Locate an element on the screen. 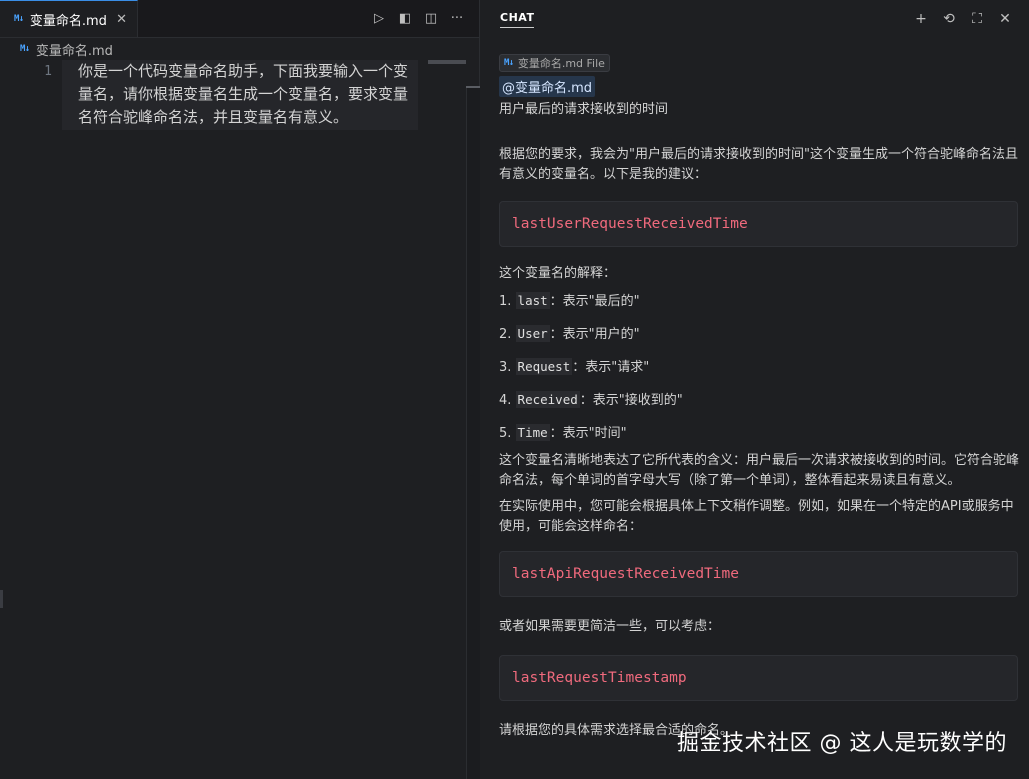  scroll-position-indicator is located at coordinates (473, 87).